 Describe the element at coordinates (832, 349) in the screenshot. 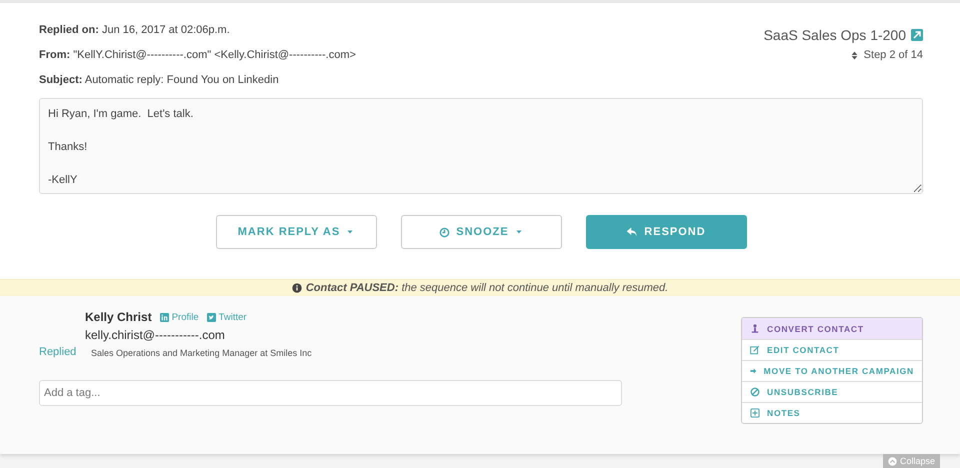

I see `action-item: EDIT CONTACT` at that location.